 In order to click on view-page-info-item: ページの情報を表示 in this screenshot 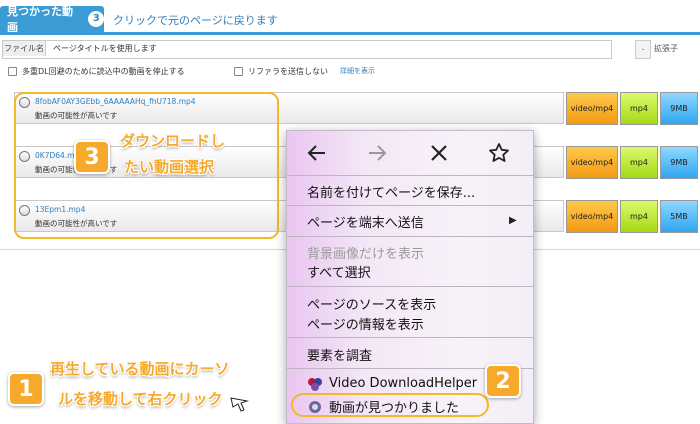, I will do `click(365, 323)`.